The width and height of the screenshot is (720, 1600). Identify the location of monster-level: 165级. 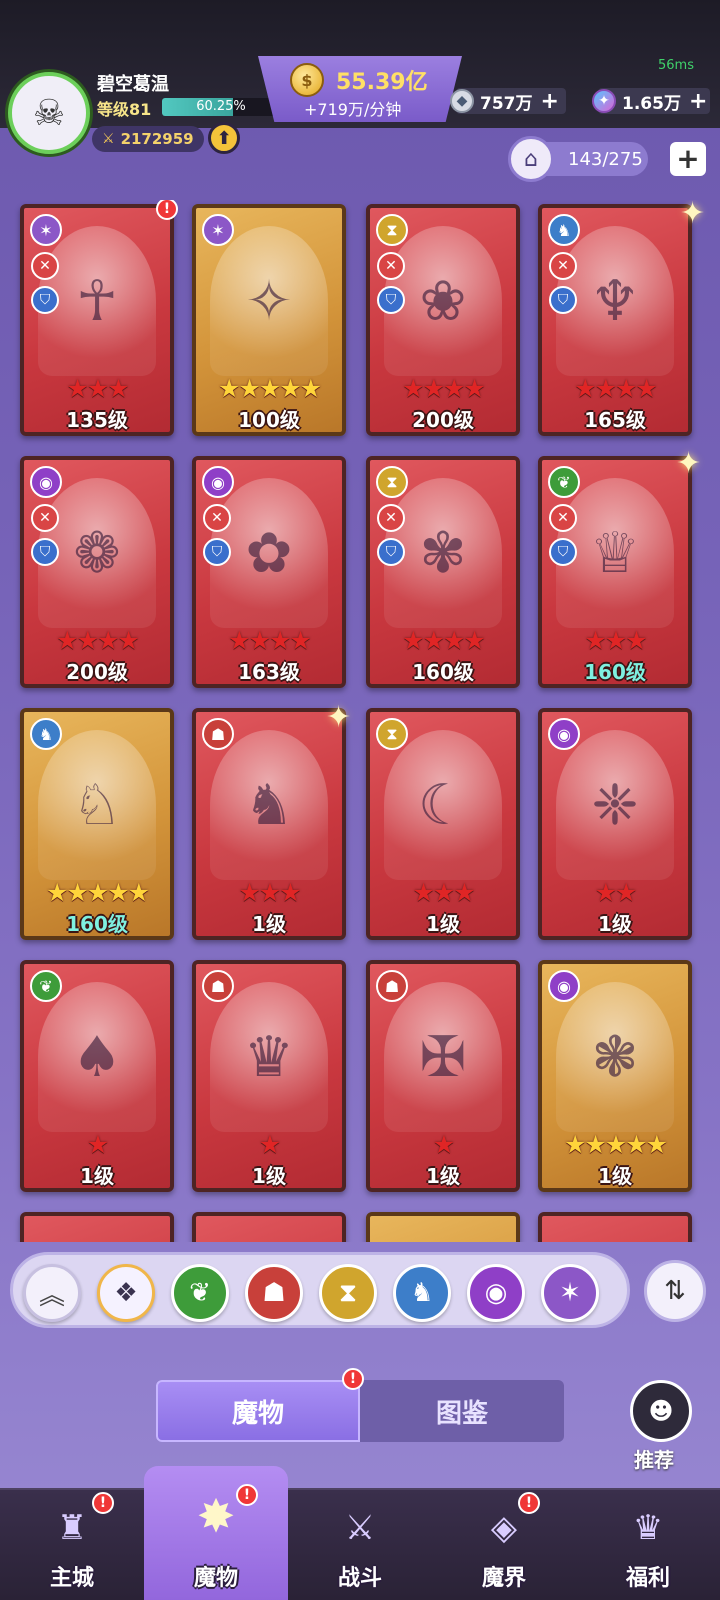
(615, 420).